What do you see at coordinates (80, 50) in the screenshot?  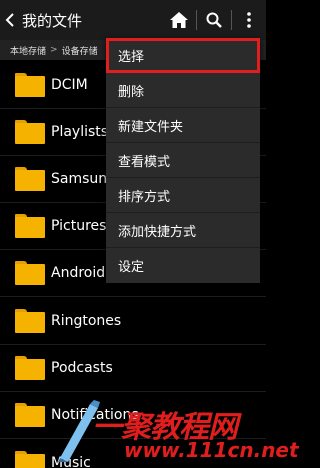 I see `breadcrumb-current: 设备存储` at bounding box center [80, 50].